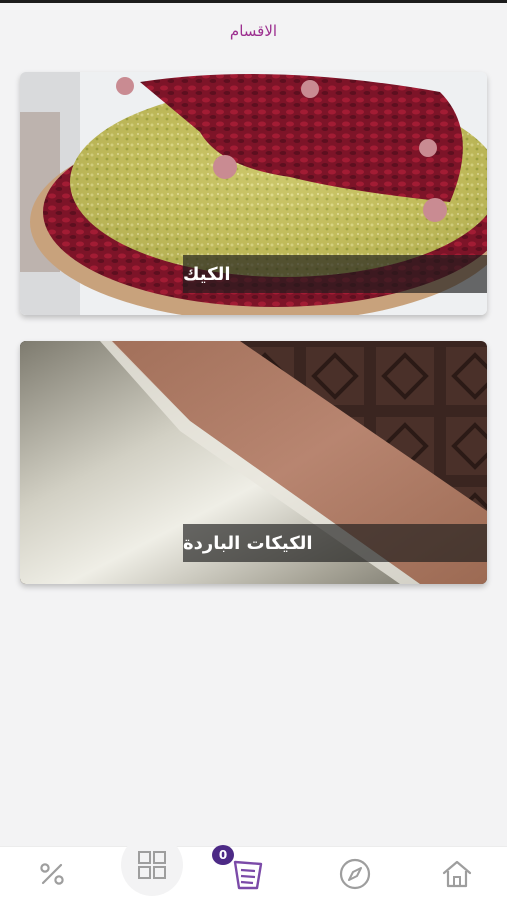 The image size is (507, 900). I want to click on home-icon, so click(457, 873).